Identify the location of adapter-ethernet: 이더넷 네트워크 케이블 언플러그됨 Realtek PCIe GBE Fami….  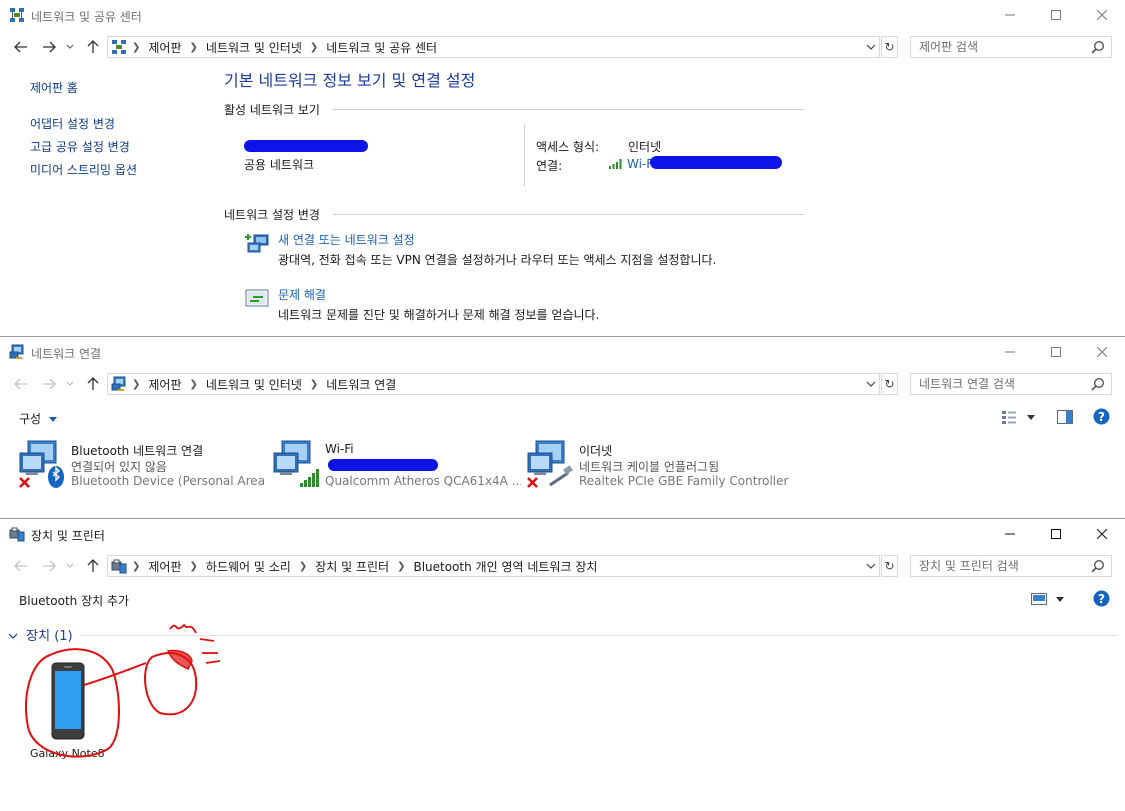
(676, 467).